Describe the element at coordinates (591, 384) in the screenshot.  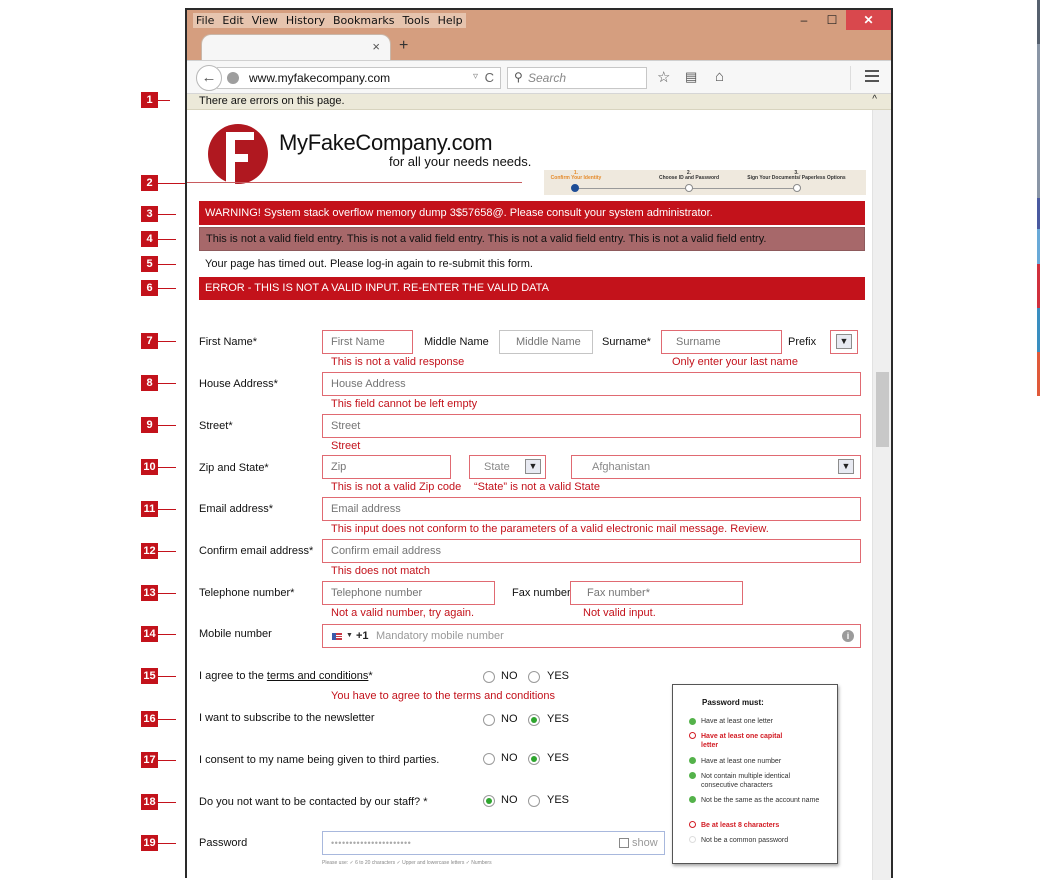
I see `house-address-input` at that location.